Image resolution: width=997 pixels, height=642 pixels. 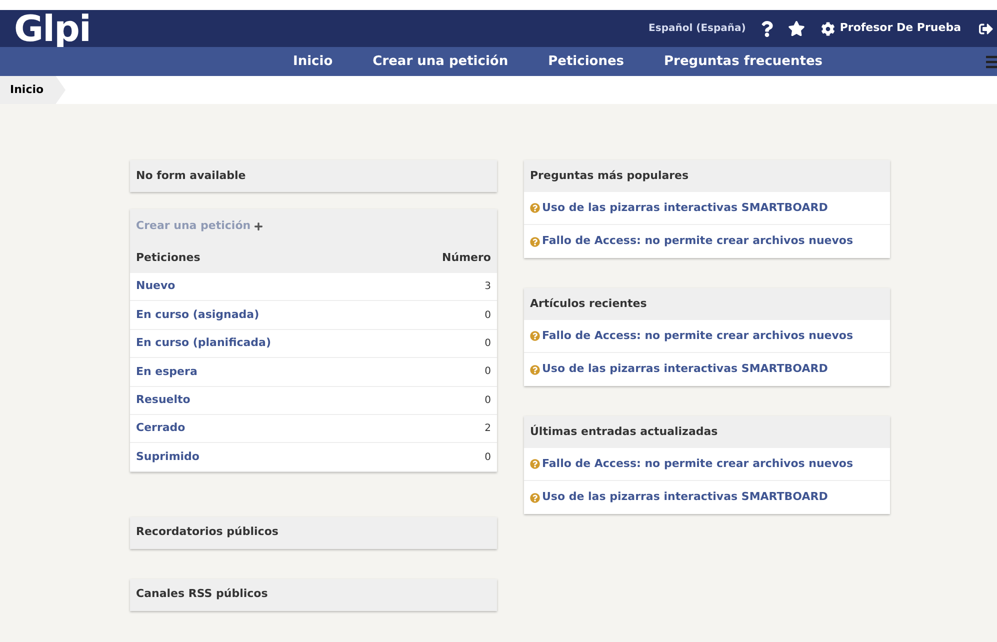 I want to click on status-link: Cerrado, so click(x=161, y=428).